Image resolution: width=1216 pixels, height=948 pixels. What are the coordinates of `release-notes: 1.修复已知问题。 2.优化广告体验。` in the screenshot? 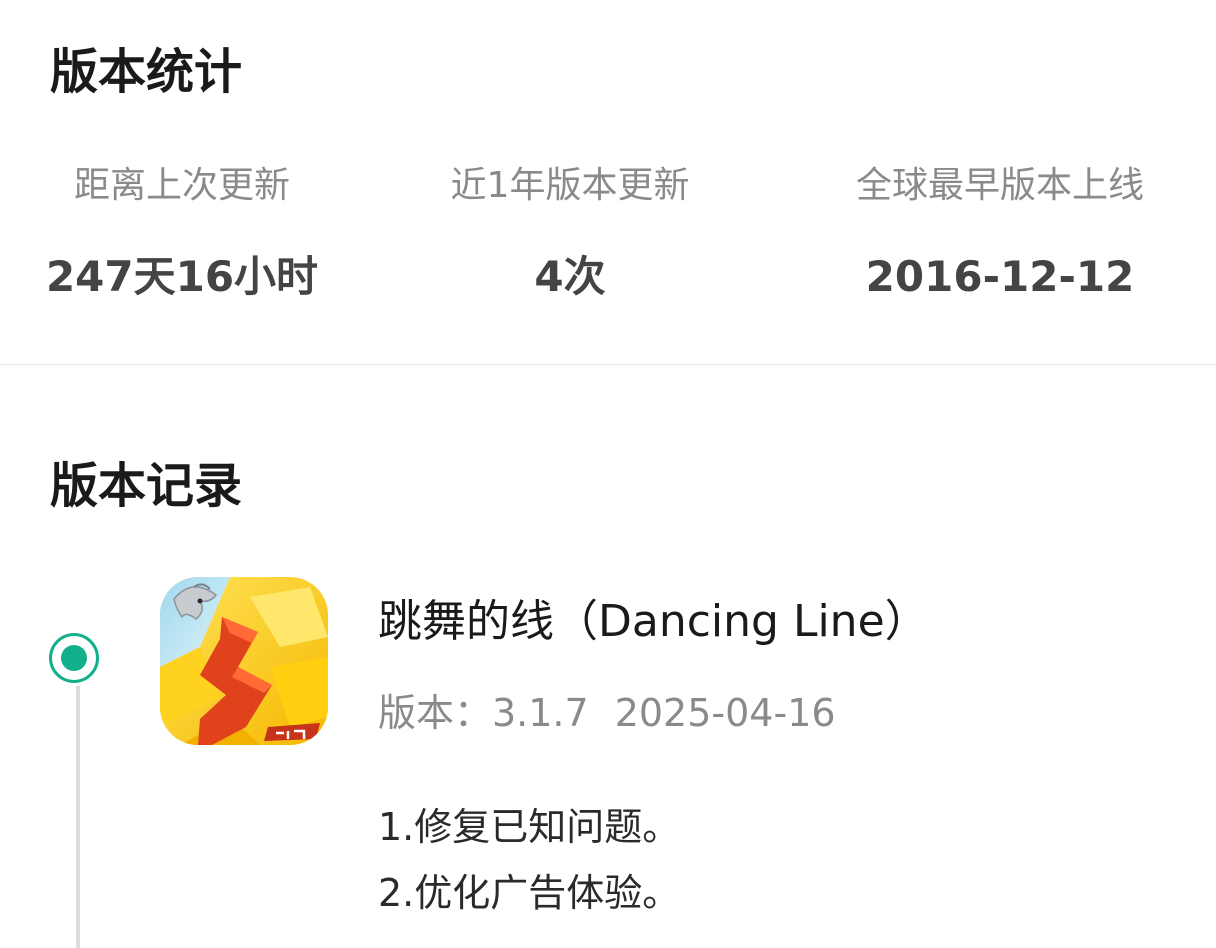 It's located at (529, 860).